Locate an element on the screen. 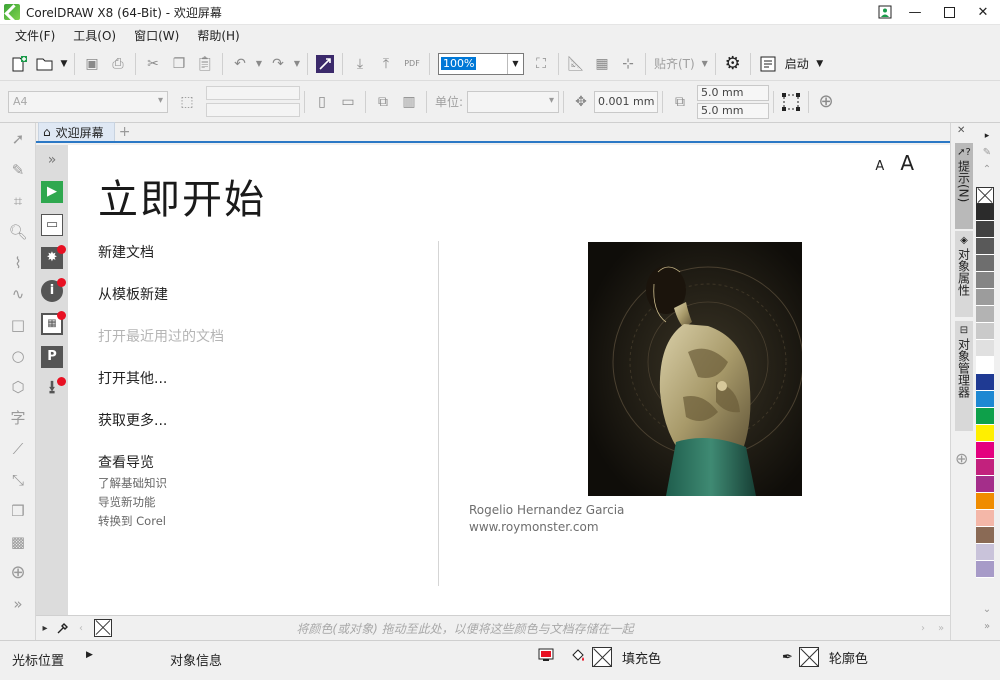 Image resolution: width=1000 pixels, height=680 pixels. undo-dropdown-icon: ▼ is located at coordinates (259, 64).